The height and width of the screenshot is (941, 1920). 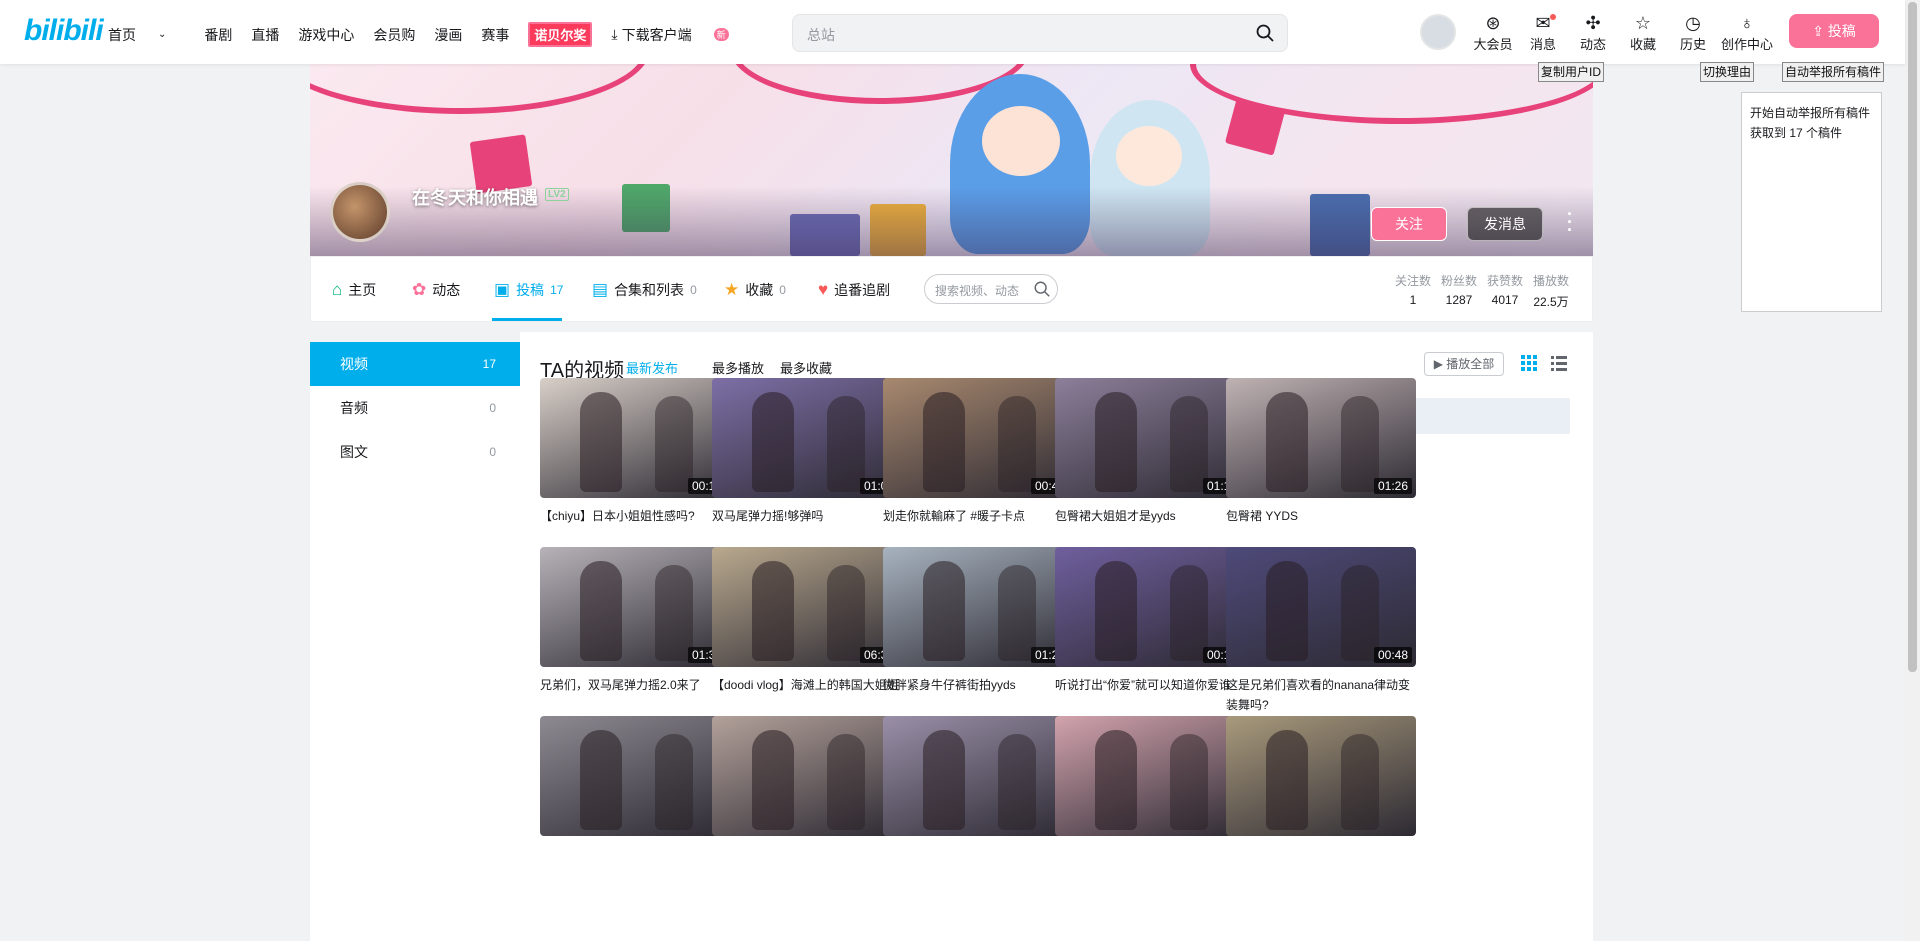 I want to click on nav-anime: 番剧, so click(x=218, y=34).